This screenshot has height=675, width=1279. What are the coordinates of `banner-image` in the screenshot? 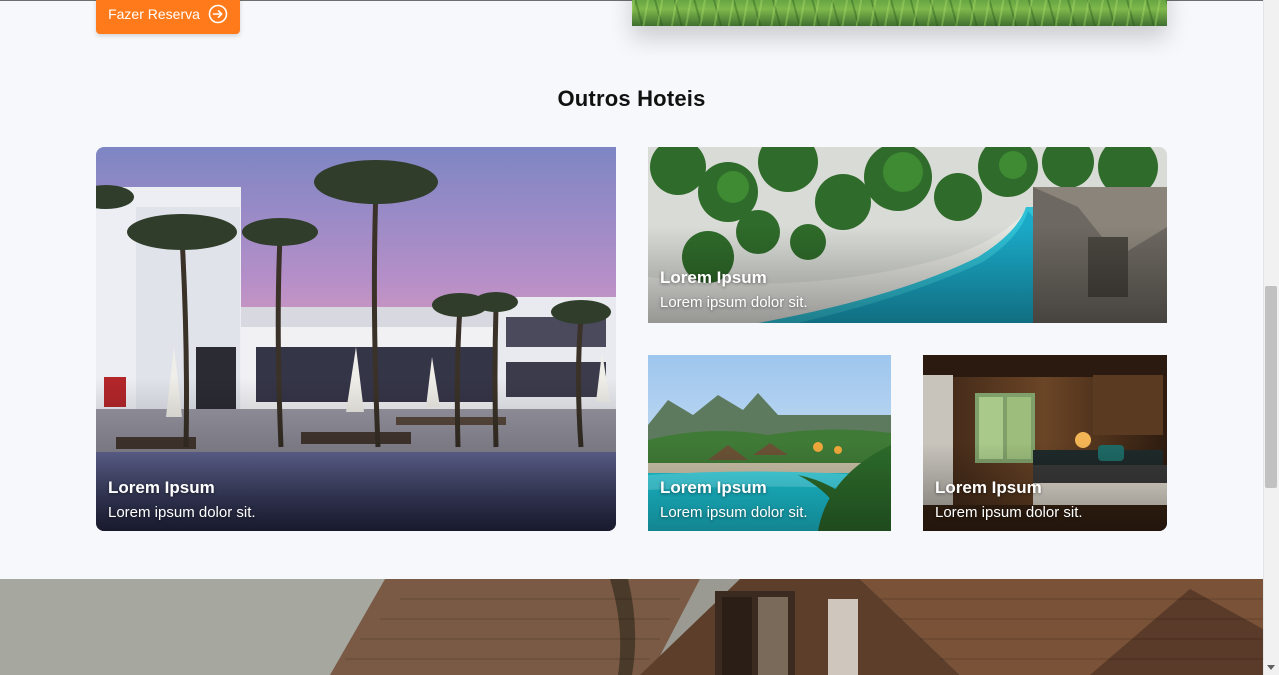 It's located at (631, 627).